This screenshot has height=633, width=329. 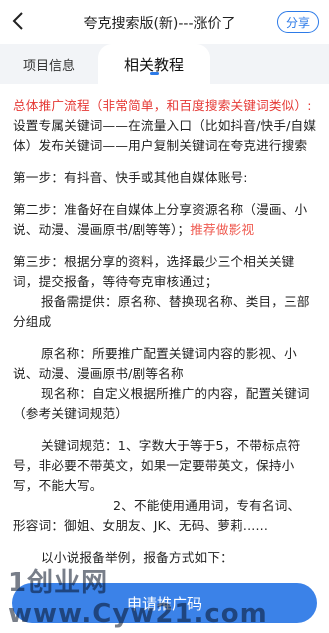 What do you see at coordinates (161, 403) in the screenshot?
I see `current-name-desc: 现名称：自定义根据所推广的内容，配置关键词（参考关键词规范）` at bounding box center [161, 403].